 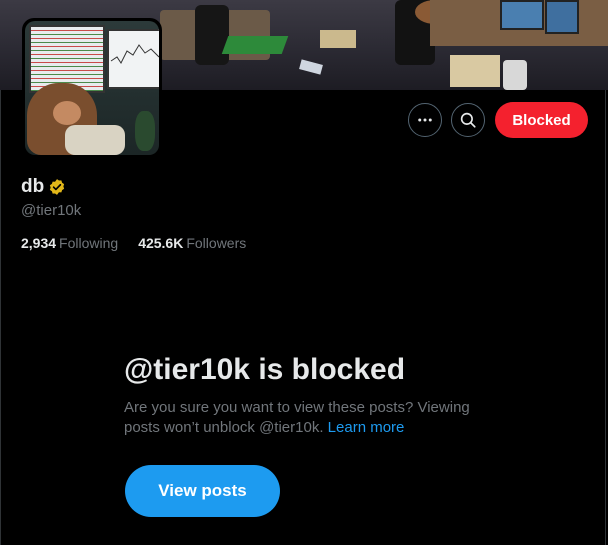 I want to click on verified-badge-icon, so click(x=57, y=187).